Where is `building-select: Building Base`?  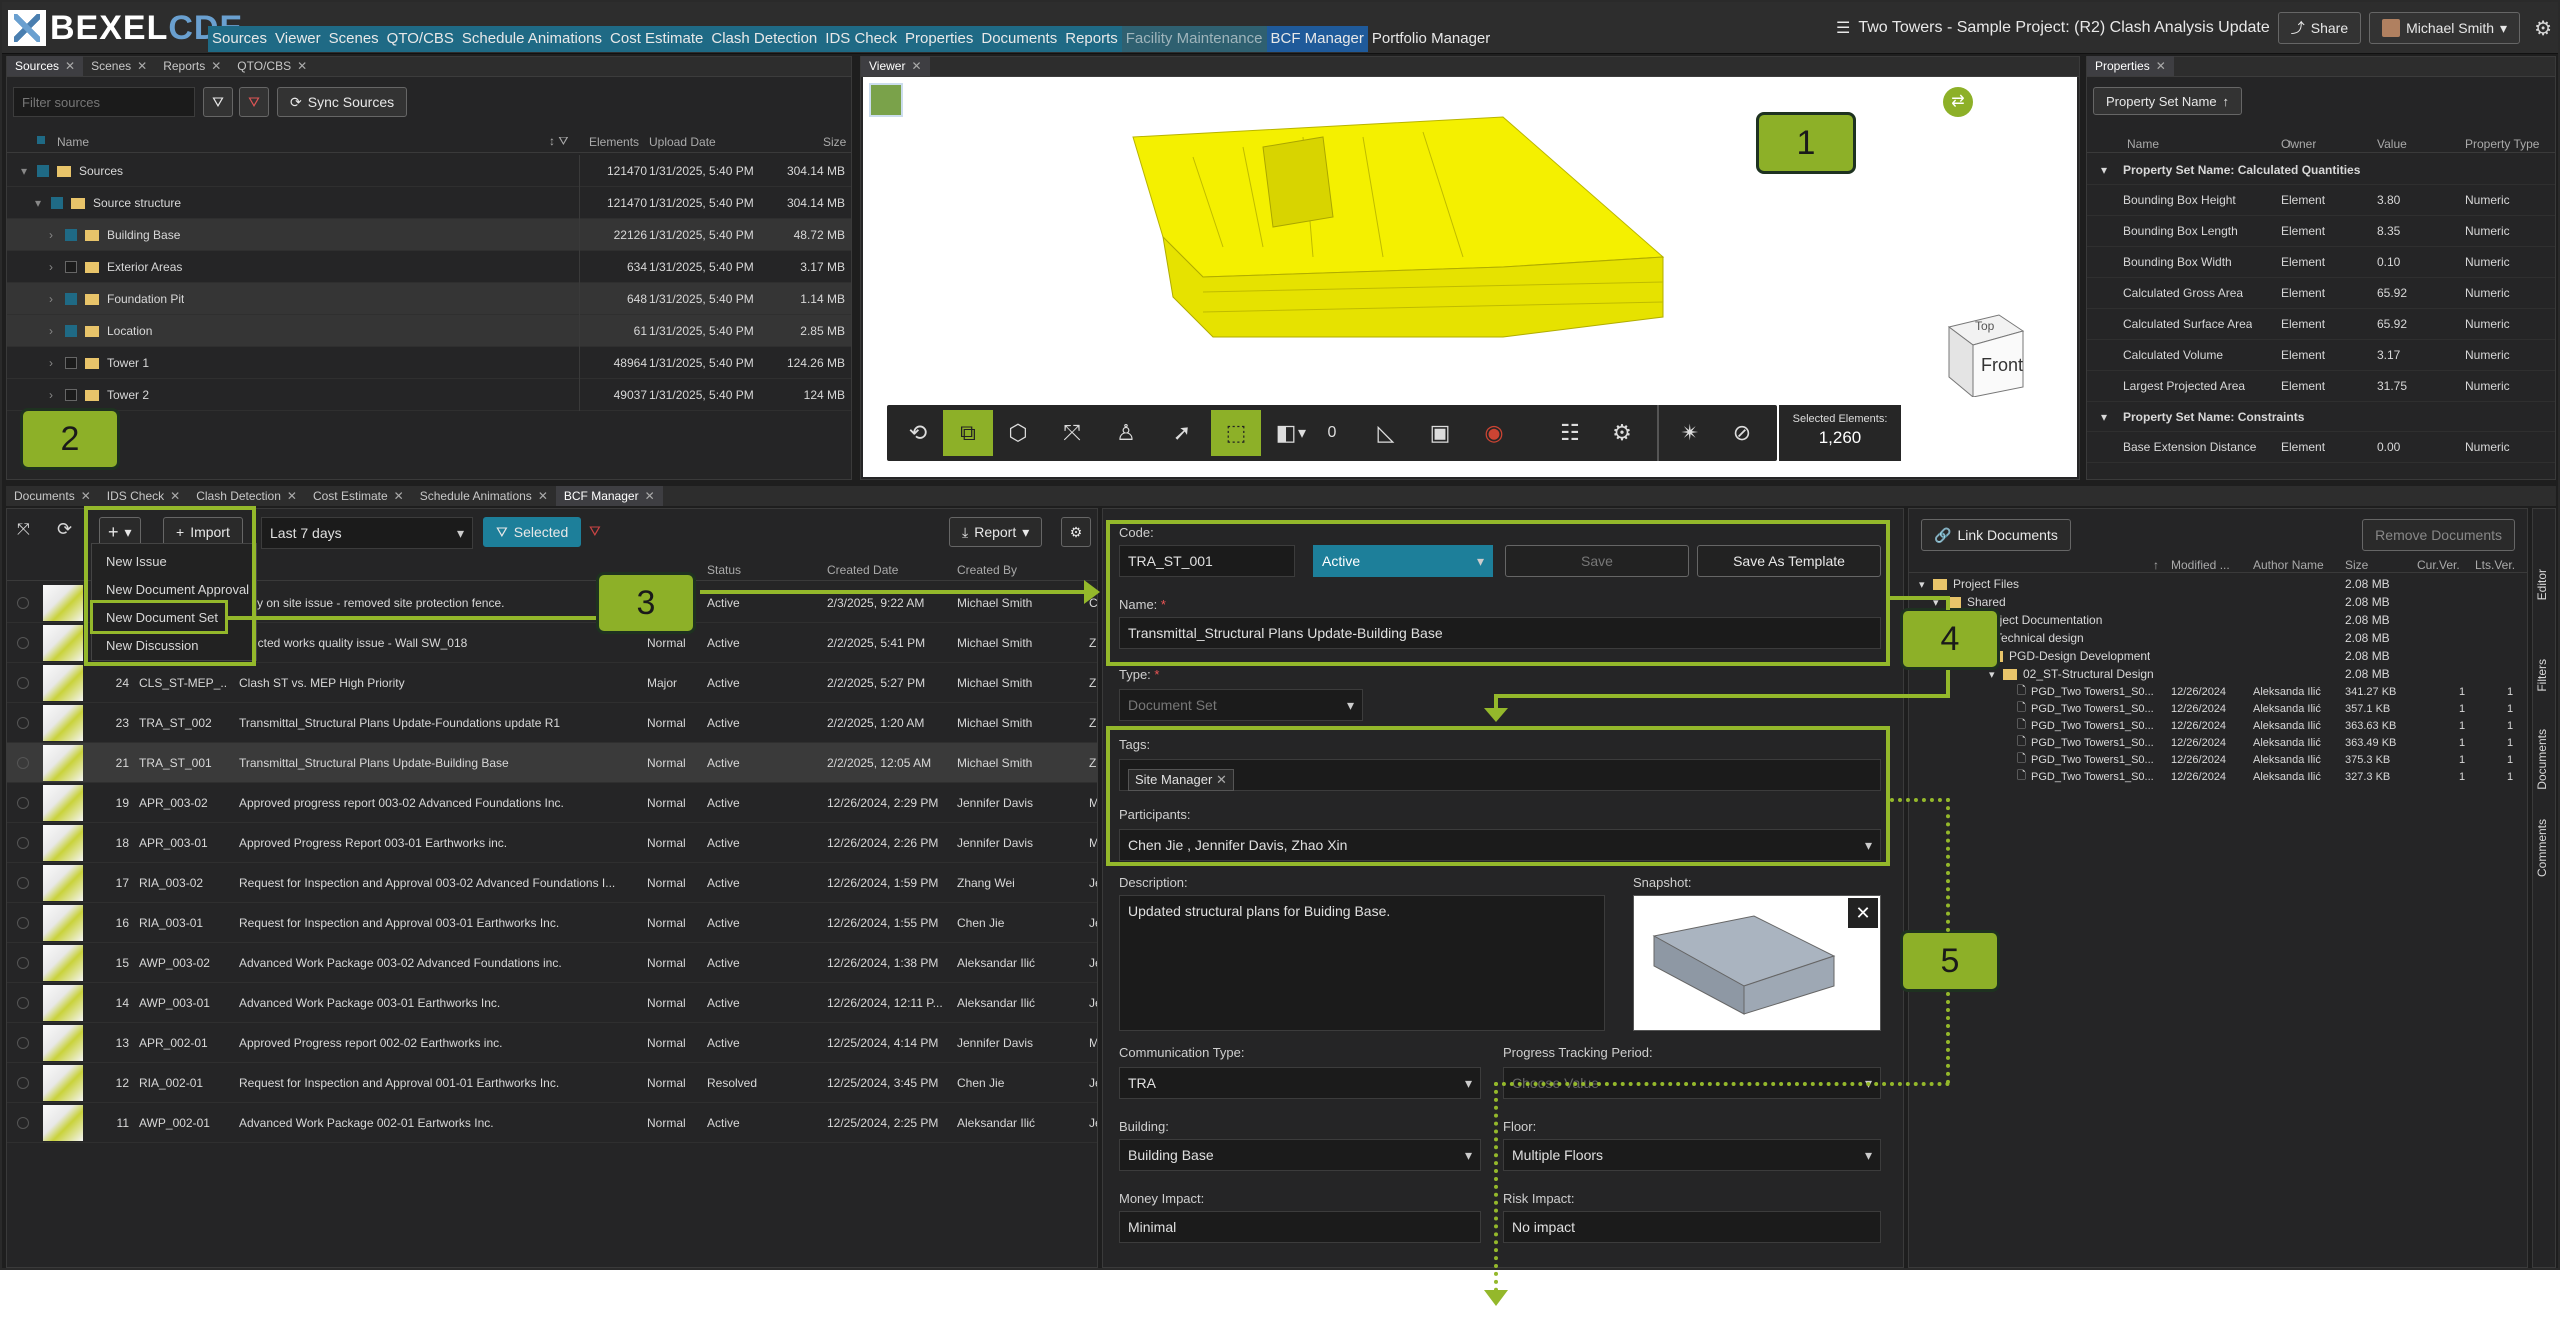
building-select: Building Base is located at coordinates (1300, 1155).